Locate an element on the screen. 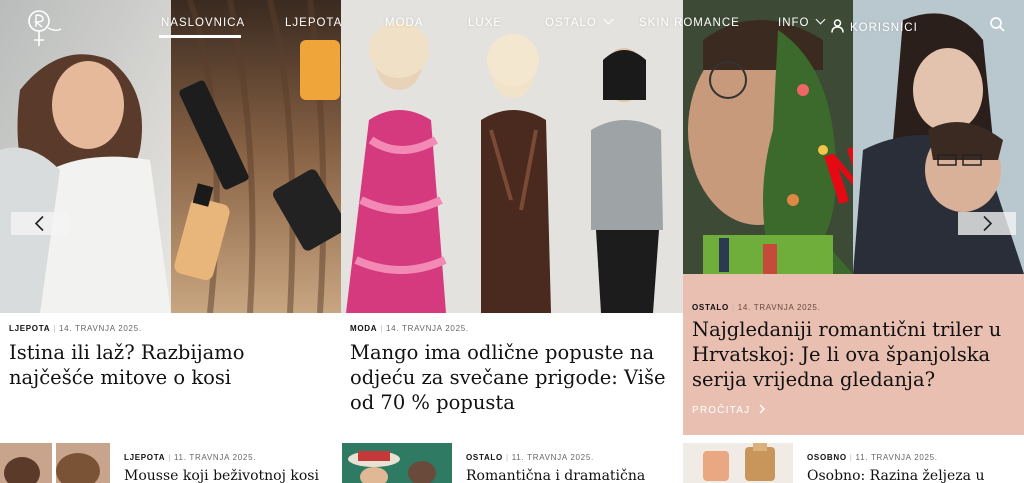 The width and height of the screenshot is (1024, 483). nav-item-info: INFO is located at coordinates (802, 21).